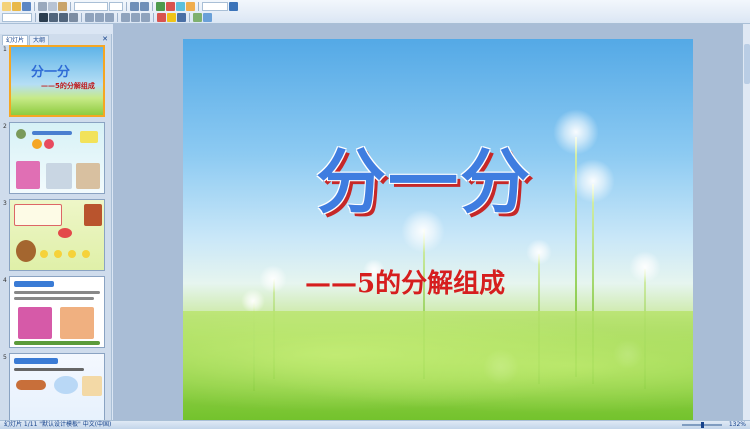  Describe the element at coordinates (16, 6) in the screenshot. I see `open-icon` at that location.